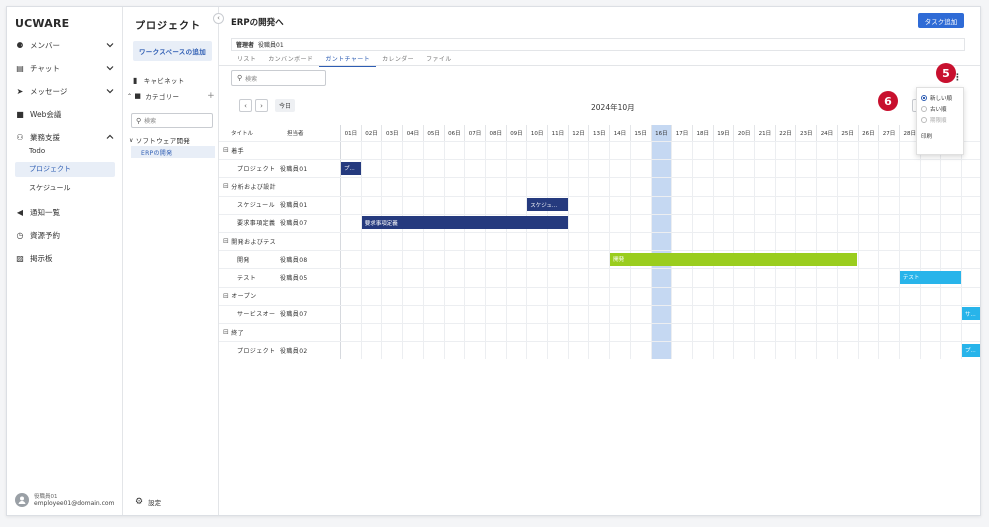 This screenshot has width=989, height=527. I want to click on settings-button: ⚙ 設定, so click(148, 502).